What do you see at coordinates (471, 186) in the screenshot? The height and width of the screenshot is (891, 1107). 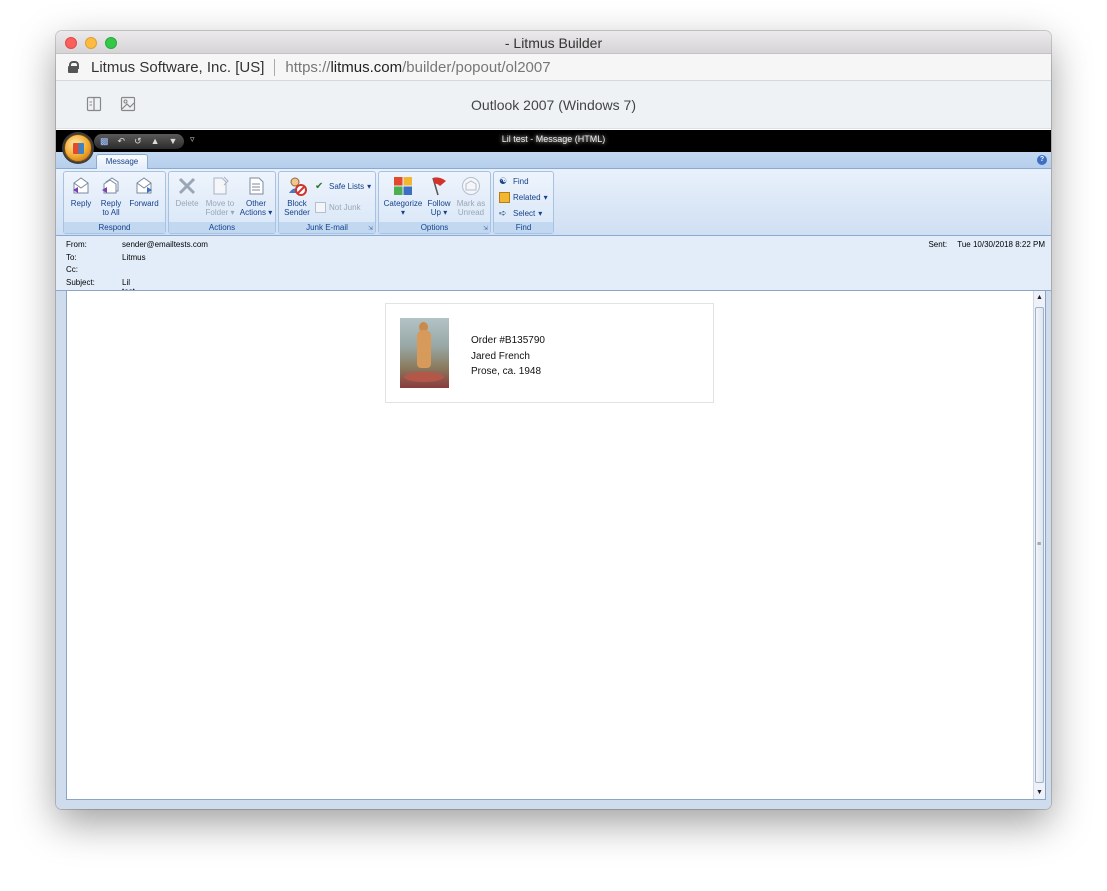 I see `mark-as-unread-icon` at bounding box center [471, 186].